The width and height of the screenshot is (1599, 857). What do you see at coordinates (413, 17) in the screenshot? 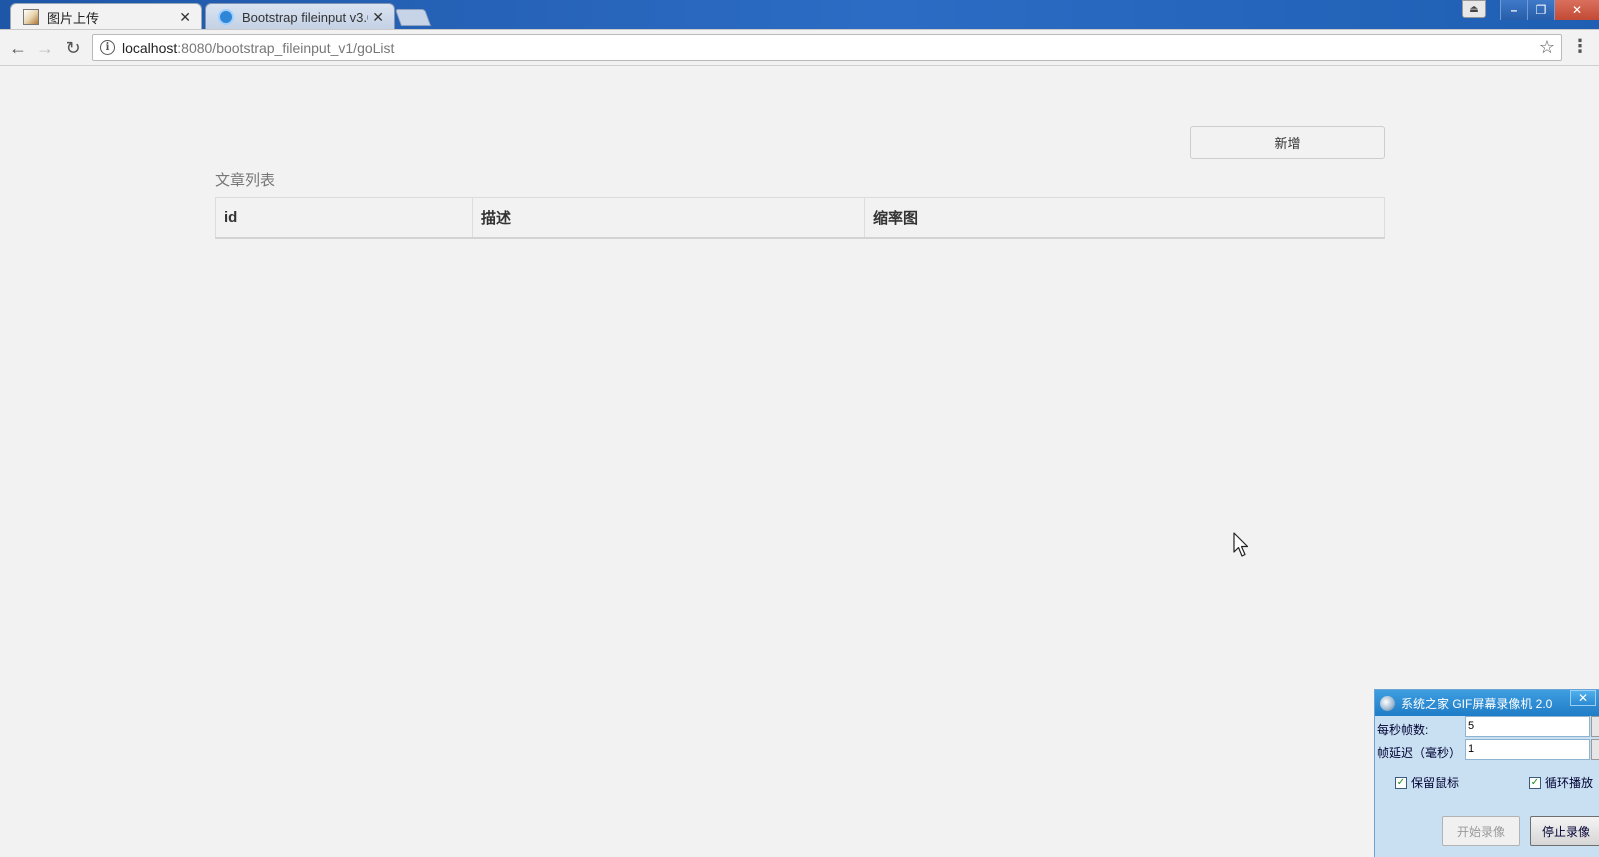
I see `new-tab-button` at bounding box center [413, 17].